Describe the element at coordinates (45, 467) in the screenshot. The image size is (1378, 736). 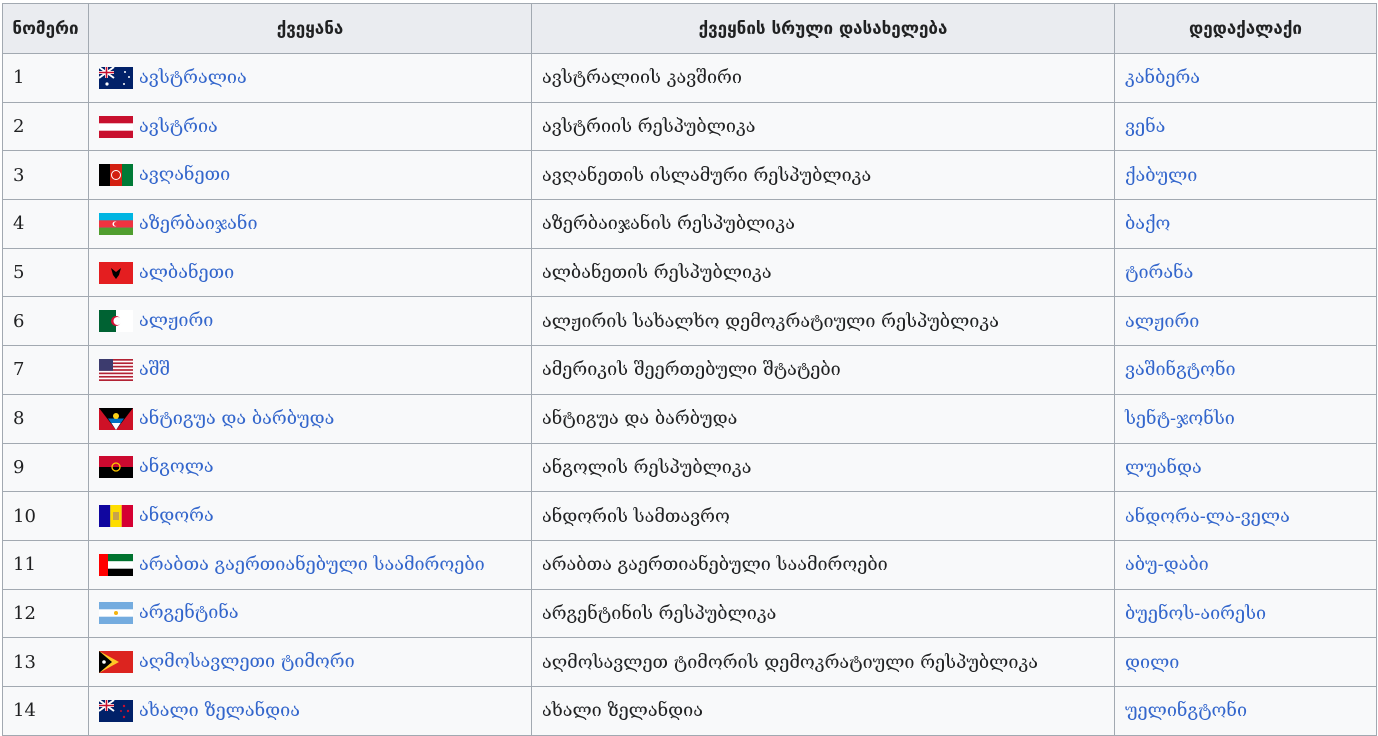
I see `row-number: 9` at that location.